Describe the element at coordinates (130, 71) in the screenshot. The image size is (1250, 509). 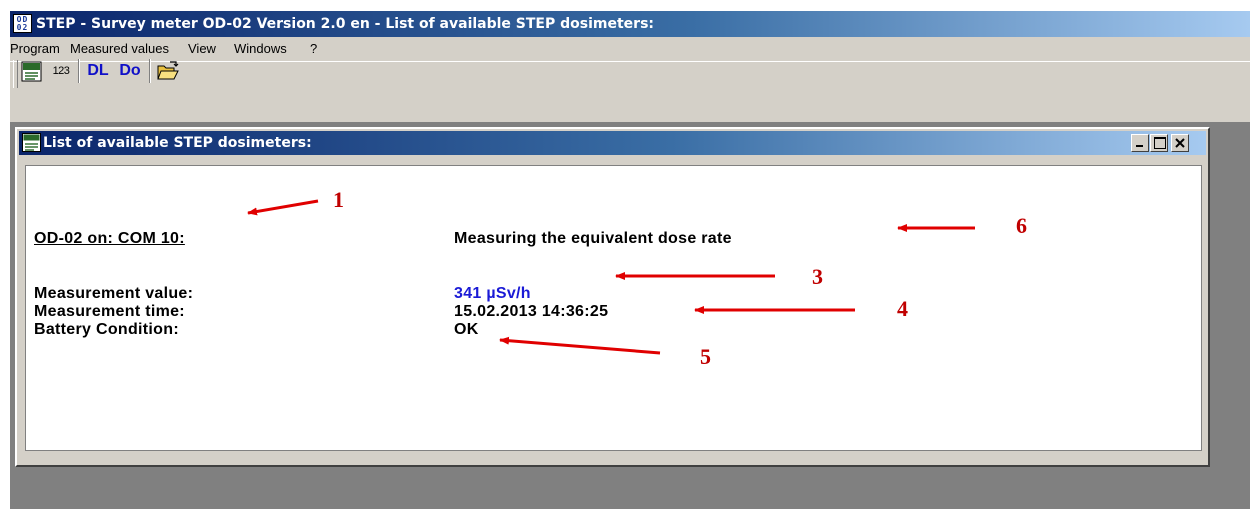
I see `do-button: Do` at that location.